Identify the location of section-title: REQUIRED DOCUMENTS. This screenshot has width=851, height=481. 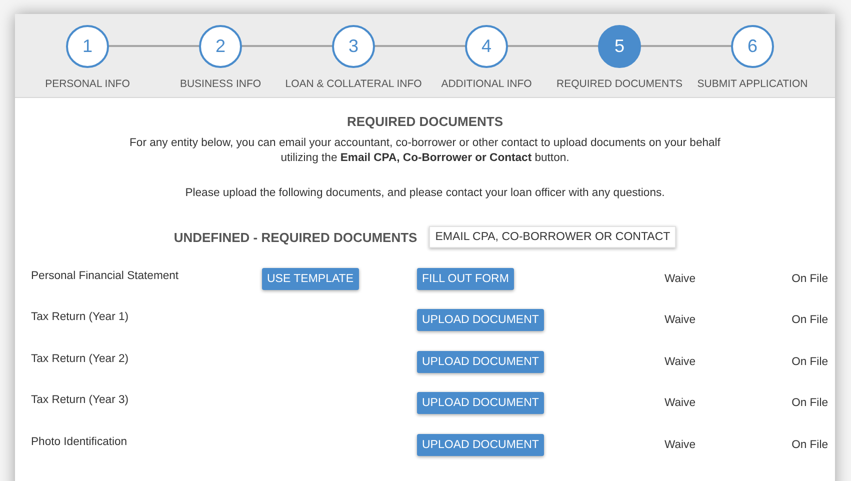
(424, 121).